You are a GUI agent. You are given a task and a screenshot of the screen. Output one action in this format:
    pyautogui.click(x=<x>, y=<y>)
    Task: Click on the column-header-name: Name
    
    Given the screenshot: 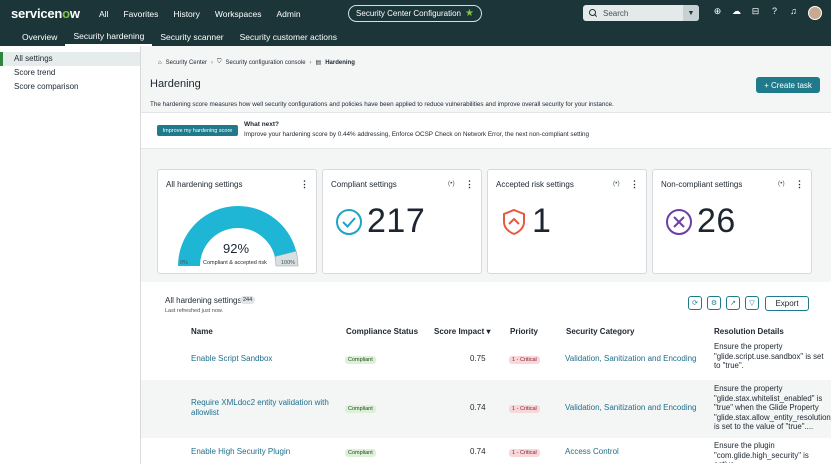 What is the action you would take?
    pyautogui.click(x=202, y=331)
    